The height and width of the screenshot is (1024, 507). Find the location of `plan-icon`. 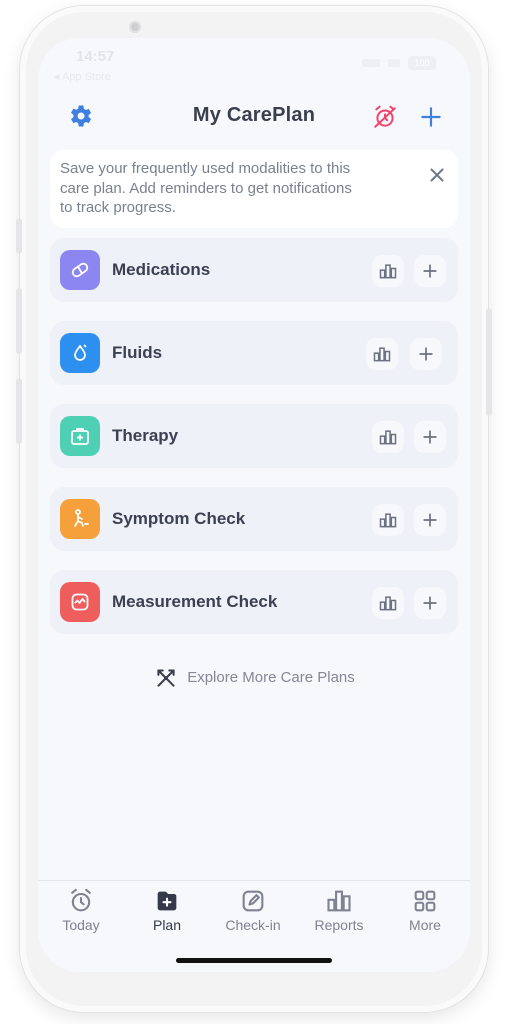

plan-icon is located at coordinates (167, 901).